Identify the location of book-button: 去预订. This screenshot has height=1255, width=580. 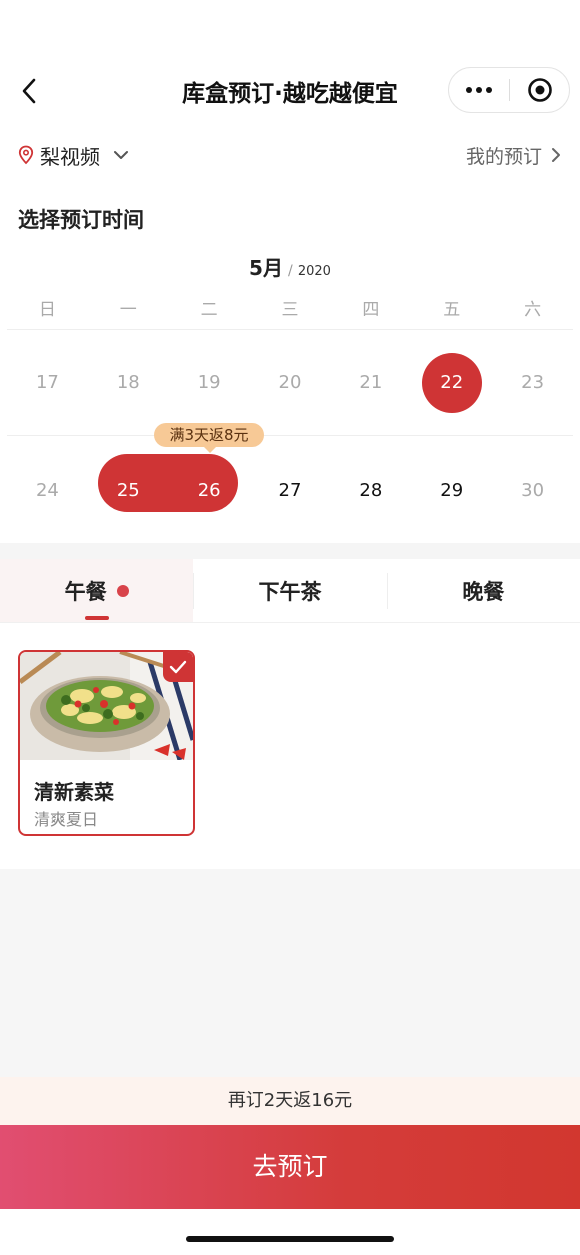
(290, 1167).